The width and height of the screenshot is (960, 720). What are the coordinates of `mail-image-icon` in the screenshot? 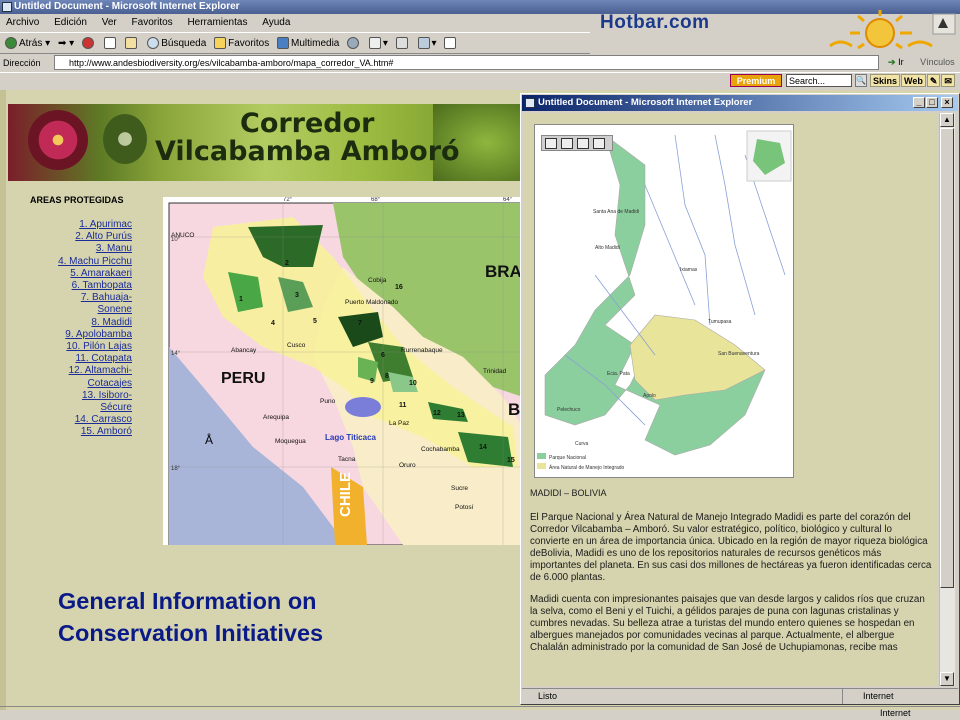 It's located at (583, 143).